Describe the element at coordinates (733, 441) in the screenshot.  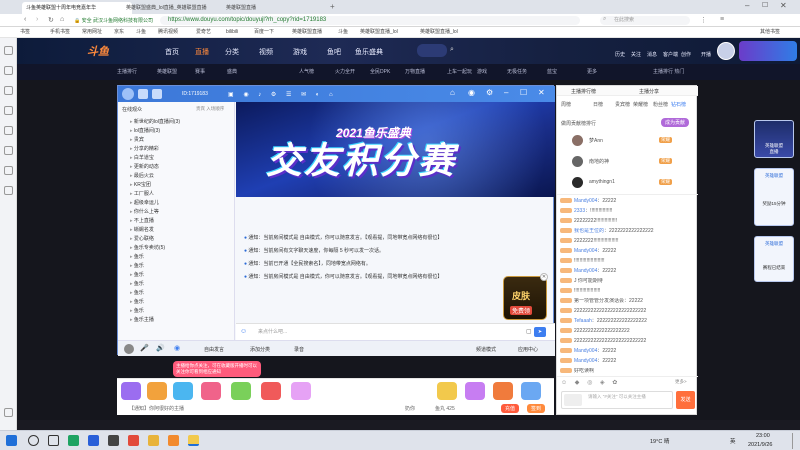
I see `input-method: 英` at that location.